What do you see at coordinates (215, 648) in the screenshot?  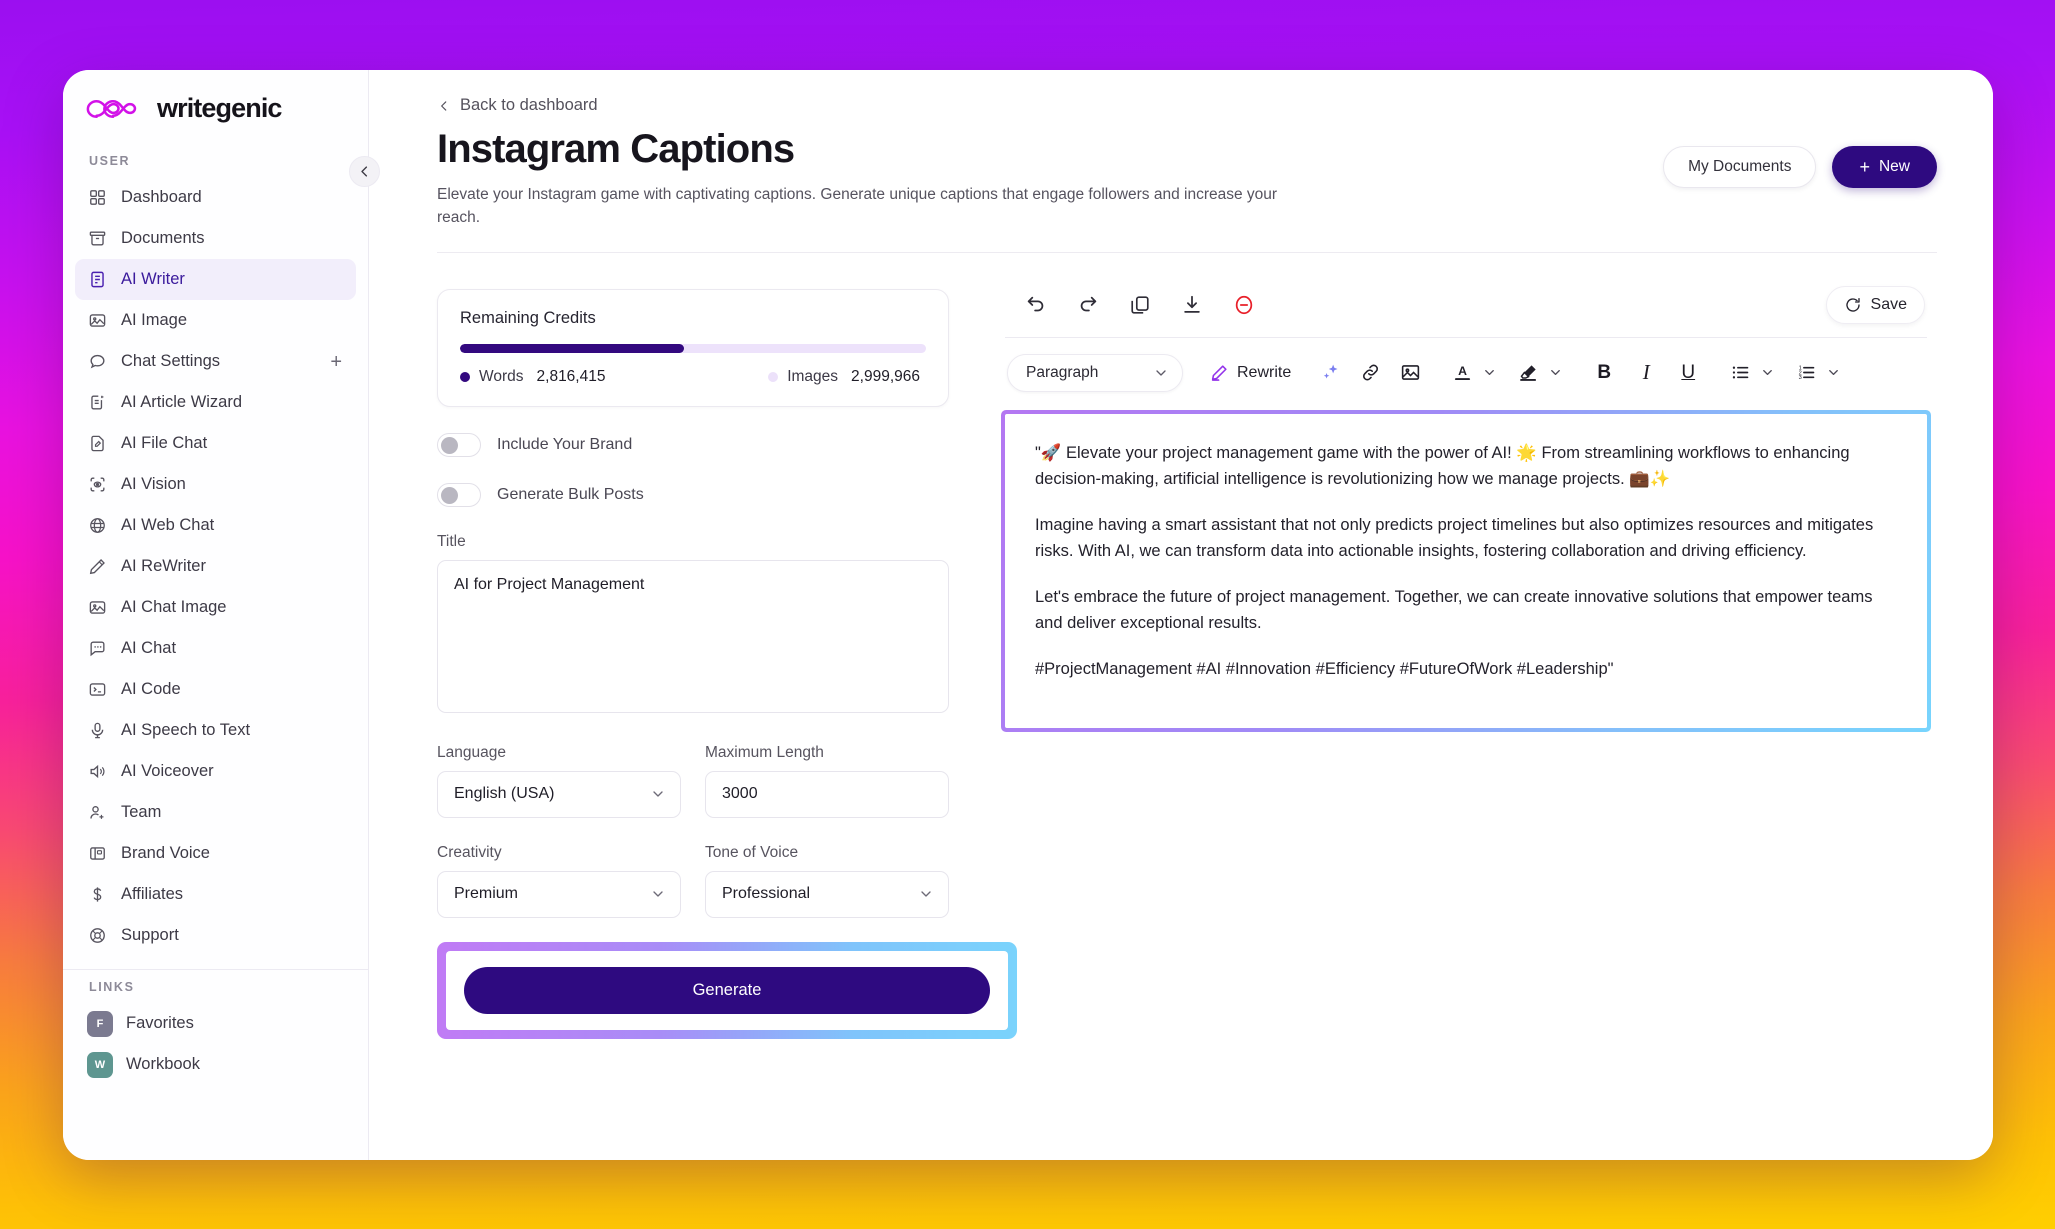 I see `sidebar-item-ai-chat: AI Chat` at bounding box center [215, 648].